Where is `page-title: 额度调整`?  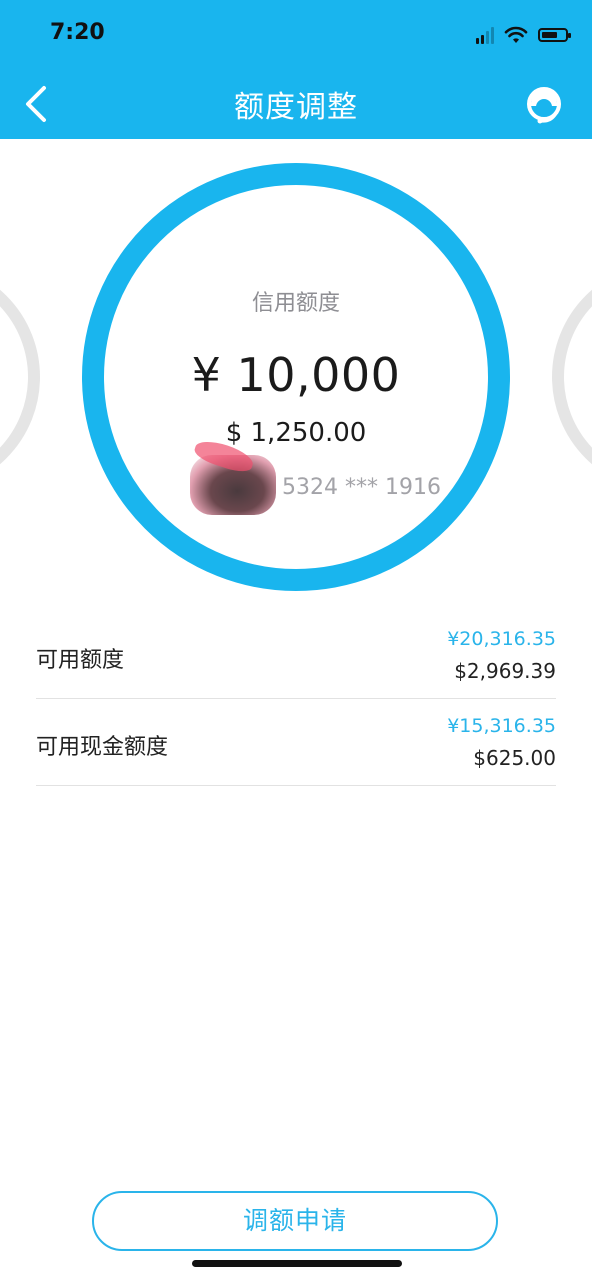
page-title: 额度调整 is located at coordinates (296, 107).